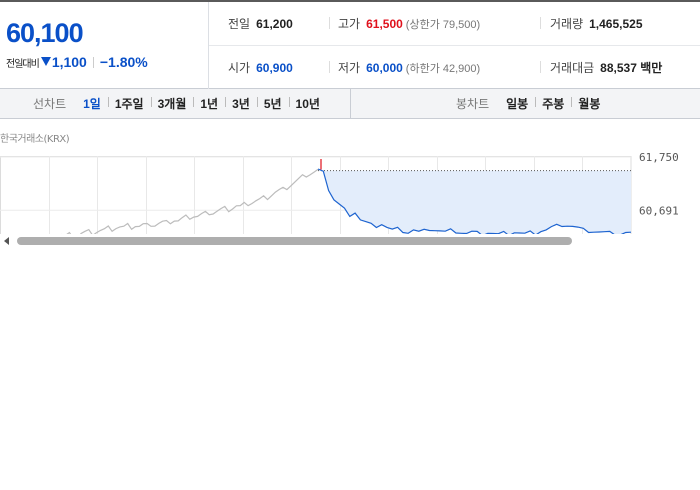  What do you see at coordinates (589, 103) in the screenshot?
I see `tab-monthly-candle: 월봉` at bounding box center [589, 103].